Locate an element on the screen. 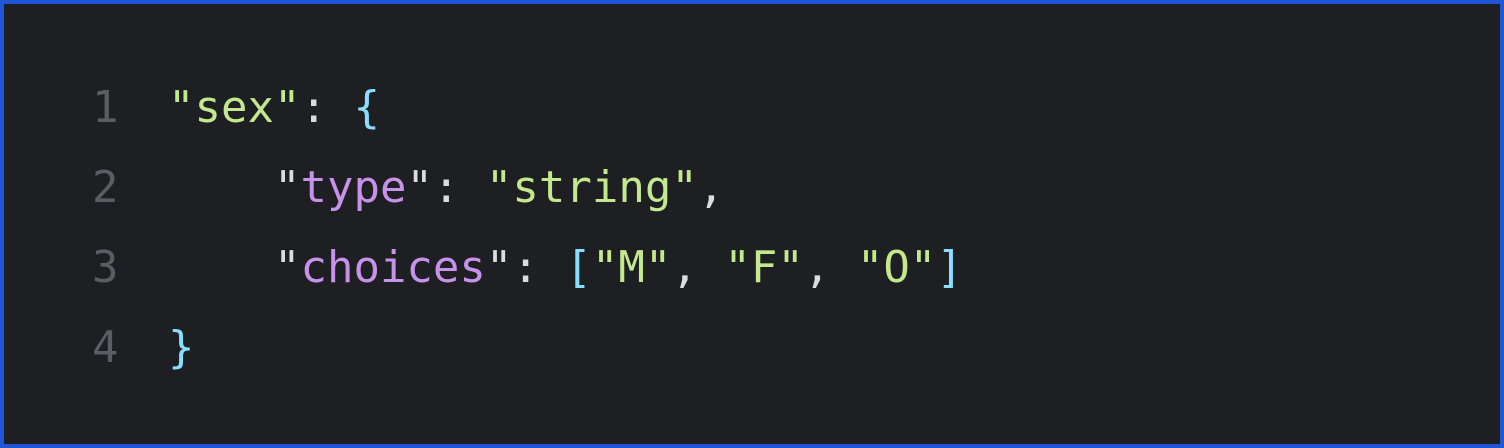 This screenshot has height=448, width=1504. code-line-content: "choices": ["M", "F", "O"] is located at coordinates (565, 268).